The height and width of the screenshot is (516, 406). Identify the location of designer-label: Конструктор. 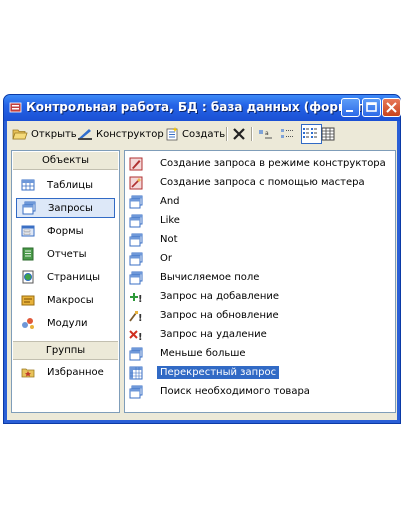
(130, 134).